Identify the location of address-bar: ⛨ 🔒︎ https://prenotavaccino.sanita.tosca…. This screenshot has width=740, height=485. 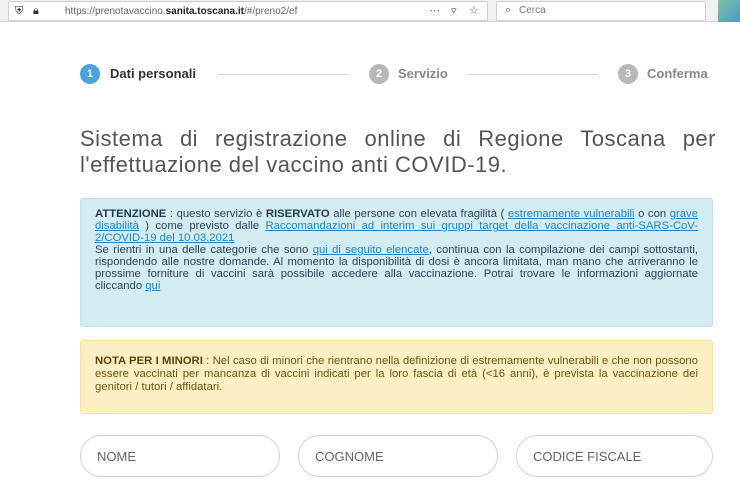
(248, 11).